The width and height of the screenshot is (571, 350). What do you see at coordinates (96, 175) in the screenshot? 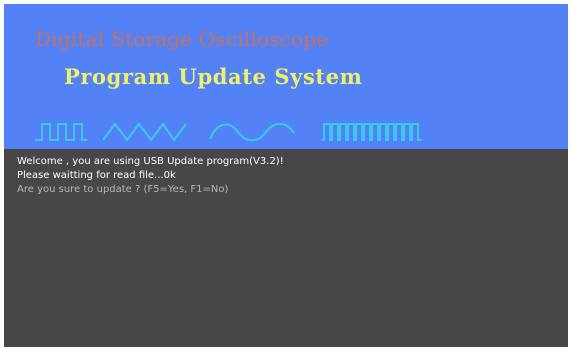
I see `read-status-message: Please waitting for read file...0k` at bounding box center [96, 175].